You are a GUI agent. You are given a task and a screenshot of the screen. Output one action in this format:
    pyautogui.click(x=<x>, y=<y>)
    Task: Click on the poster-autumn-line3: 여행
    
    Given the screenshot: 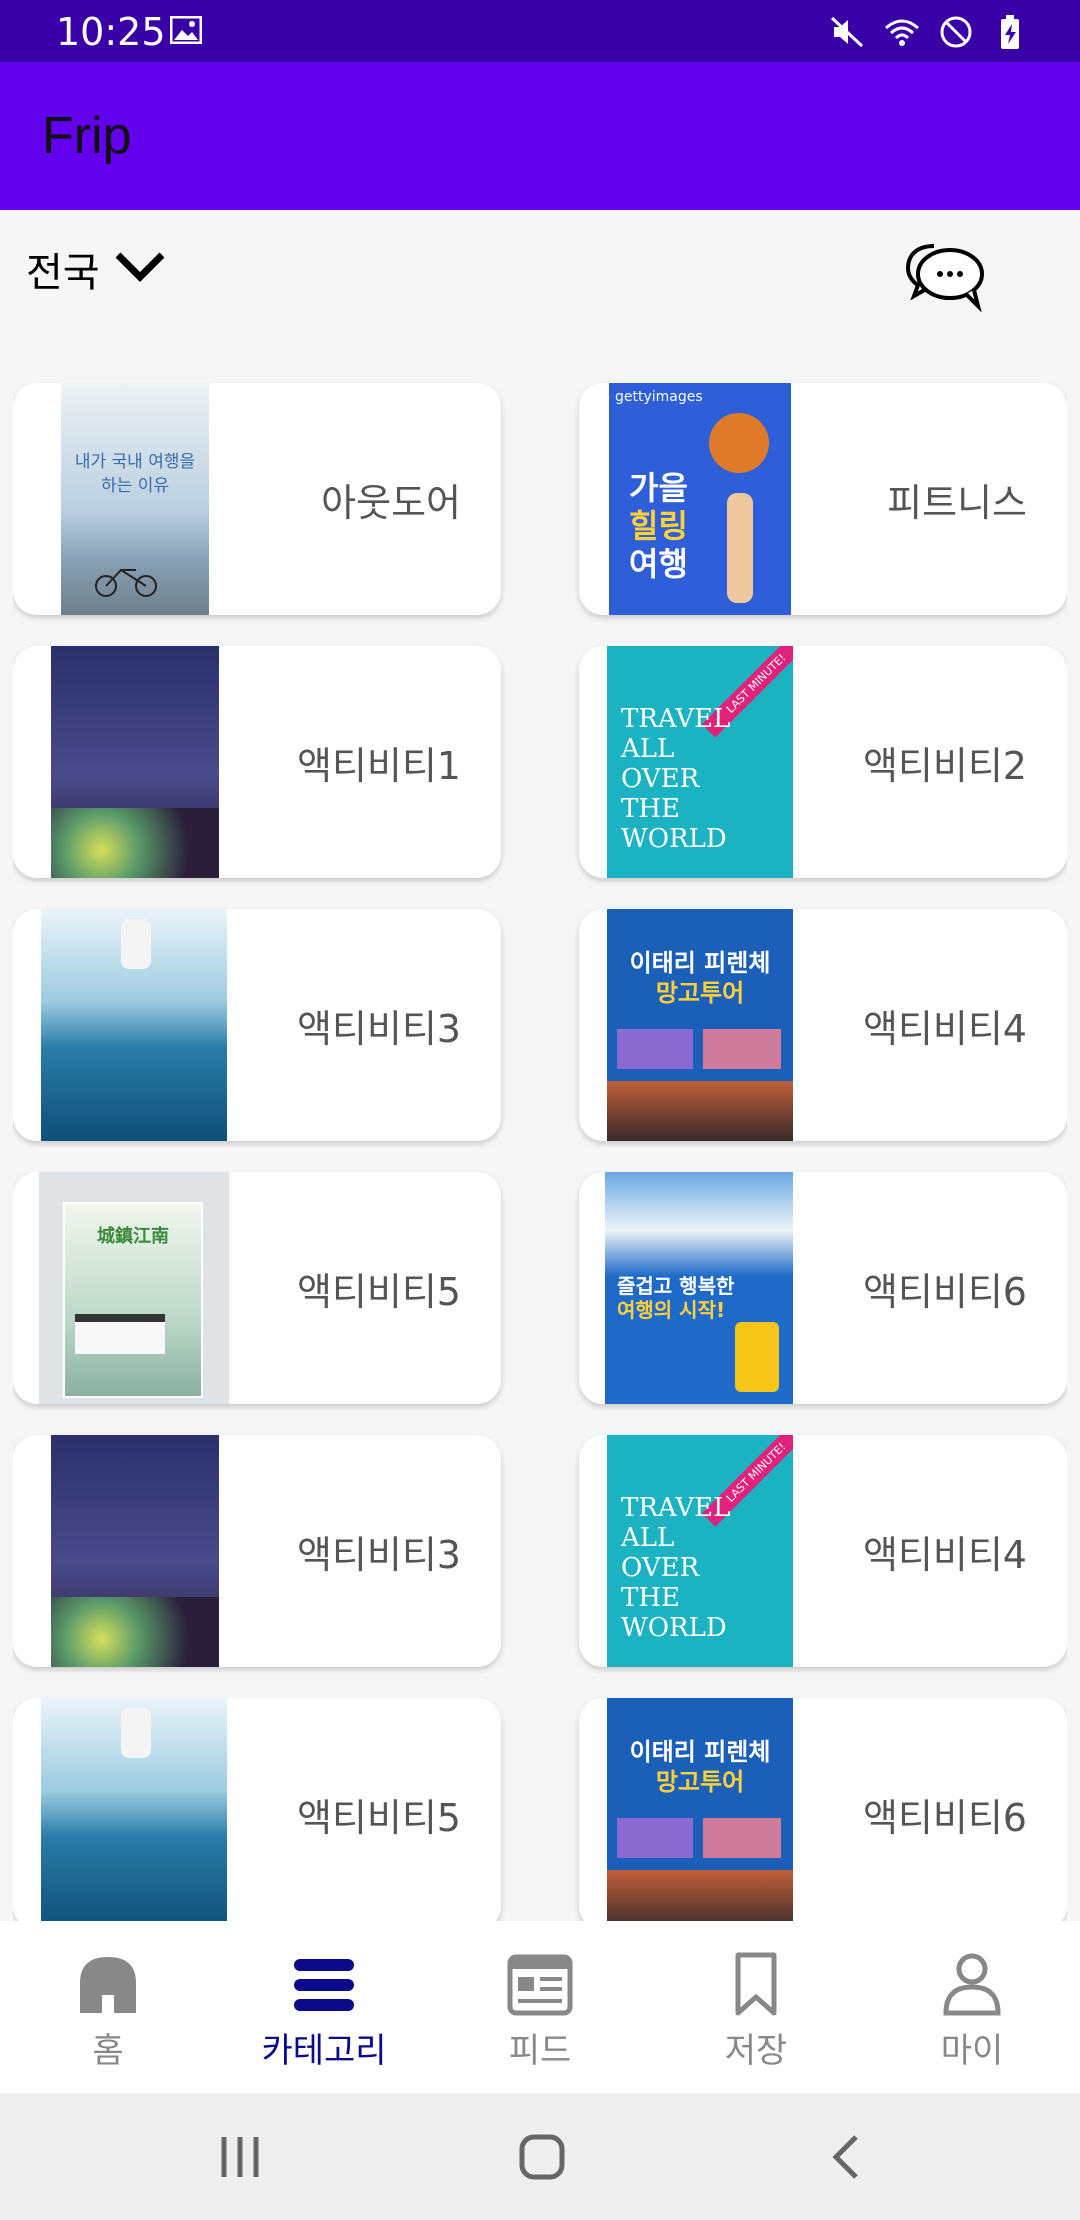 What is the action you would take?
    pyautogui.click(x=658, y=564)
    